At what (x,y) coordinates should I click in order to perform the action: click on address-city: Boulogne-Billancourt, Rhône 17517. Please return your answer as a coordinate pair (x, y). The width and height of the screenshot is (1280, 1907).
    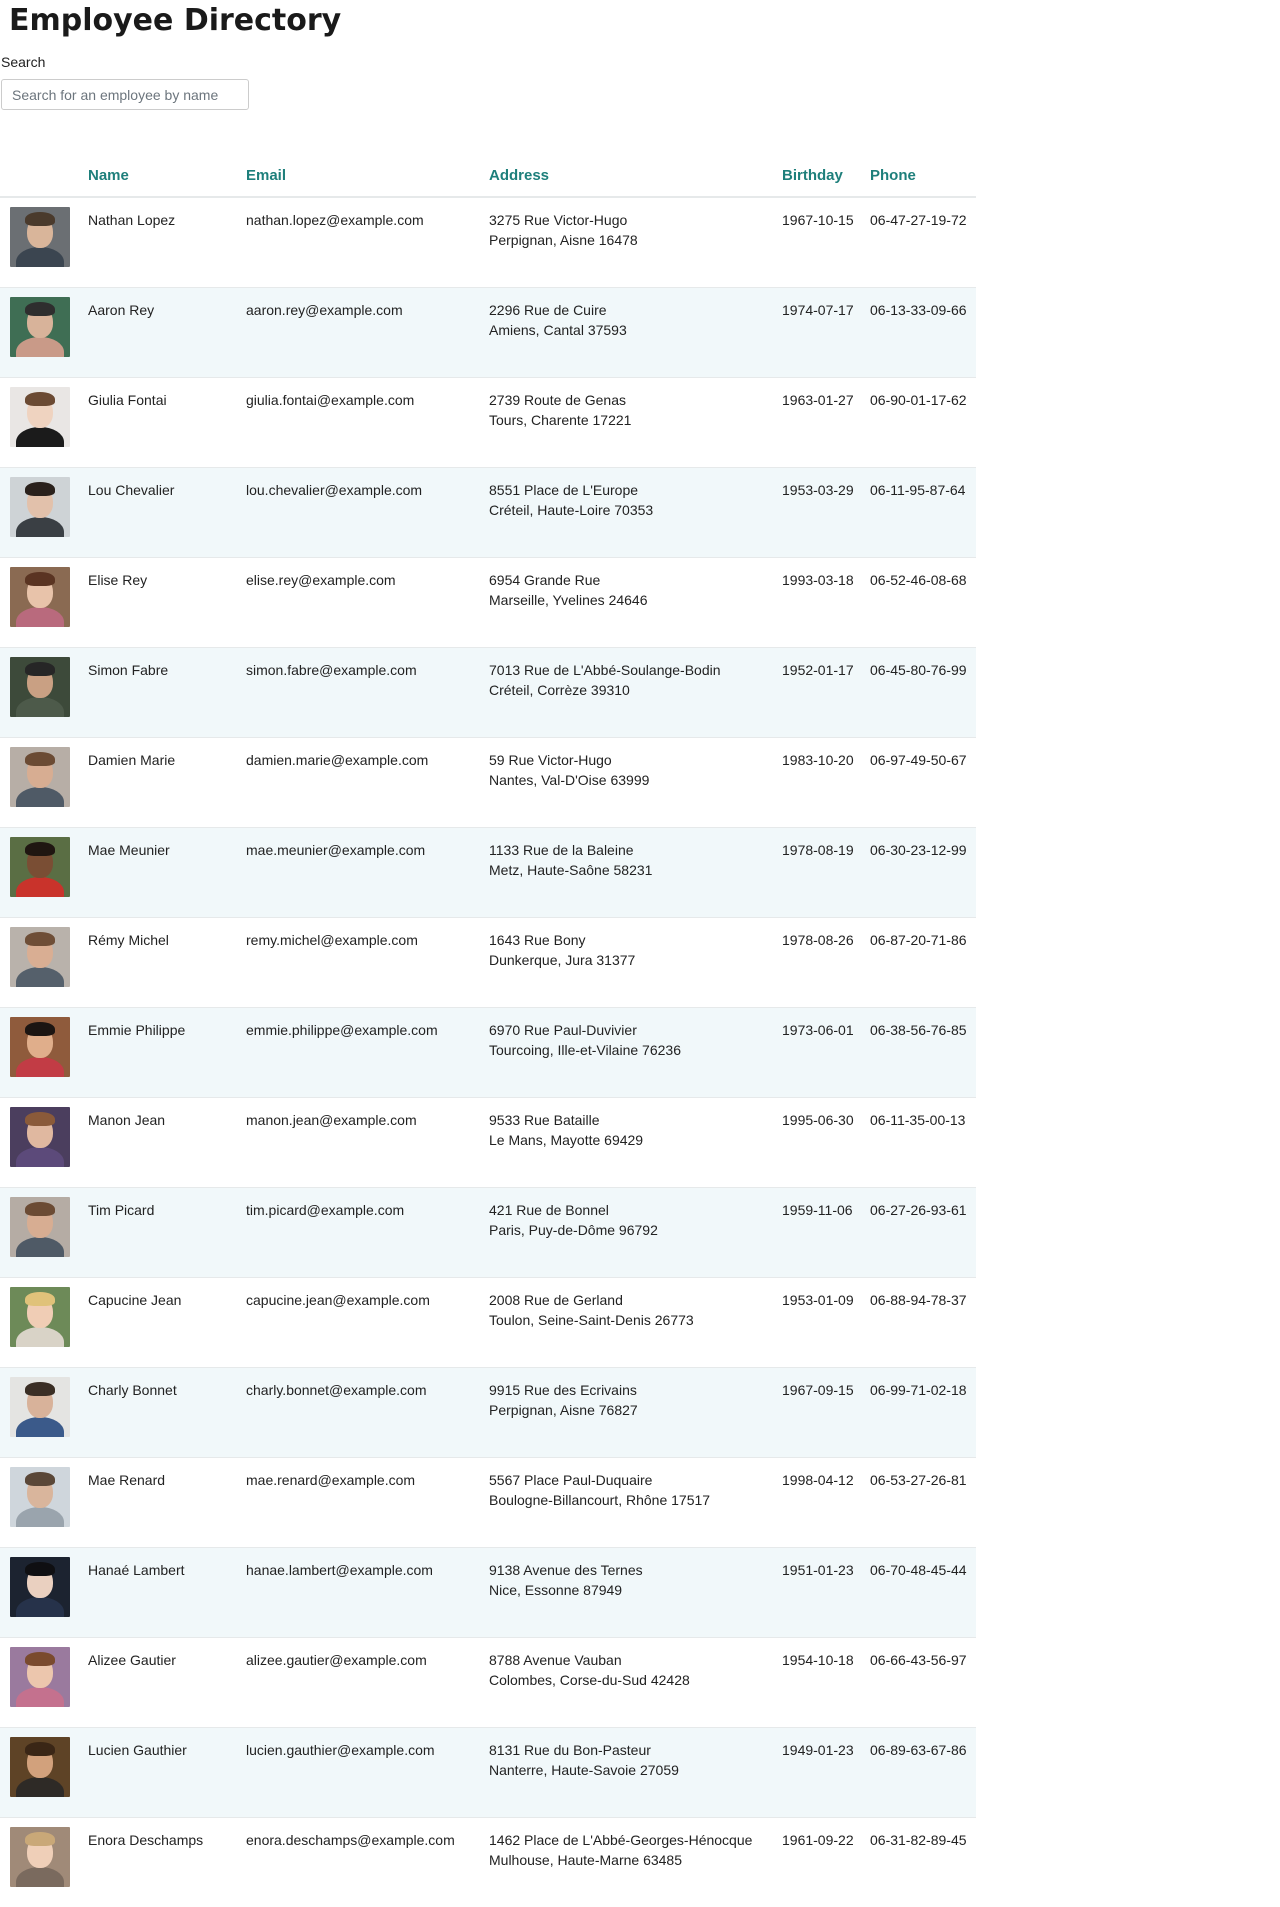
    Looking at the image, I should click on (635, 1500).